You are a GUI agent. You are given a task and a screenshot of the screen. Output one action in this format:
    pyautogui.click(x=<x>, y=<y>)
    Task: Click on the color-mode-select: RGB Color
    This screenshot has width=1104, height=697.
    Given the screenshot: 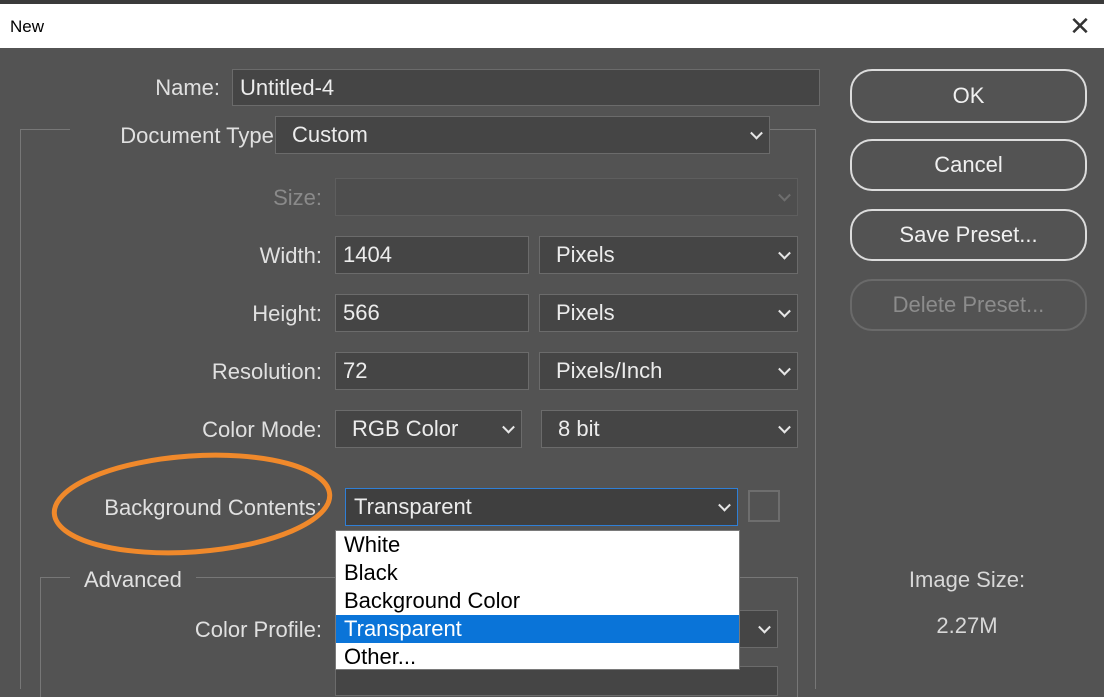 What is the action you would take?
    pyautogui.click(x=428, y=429)
    